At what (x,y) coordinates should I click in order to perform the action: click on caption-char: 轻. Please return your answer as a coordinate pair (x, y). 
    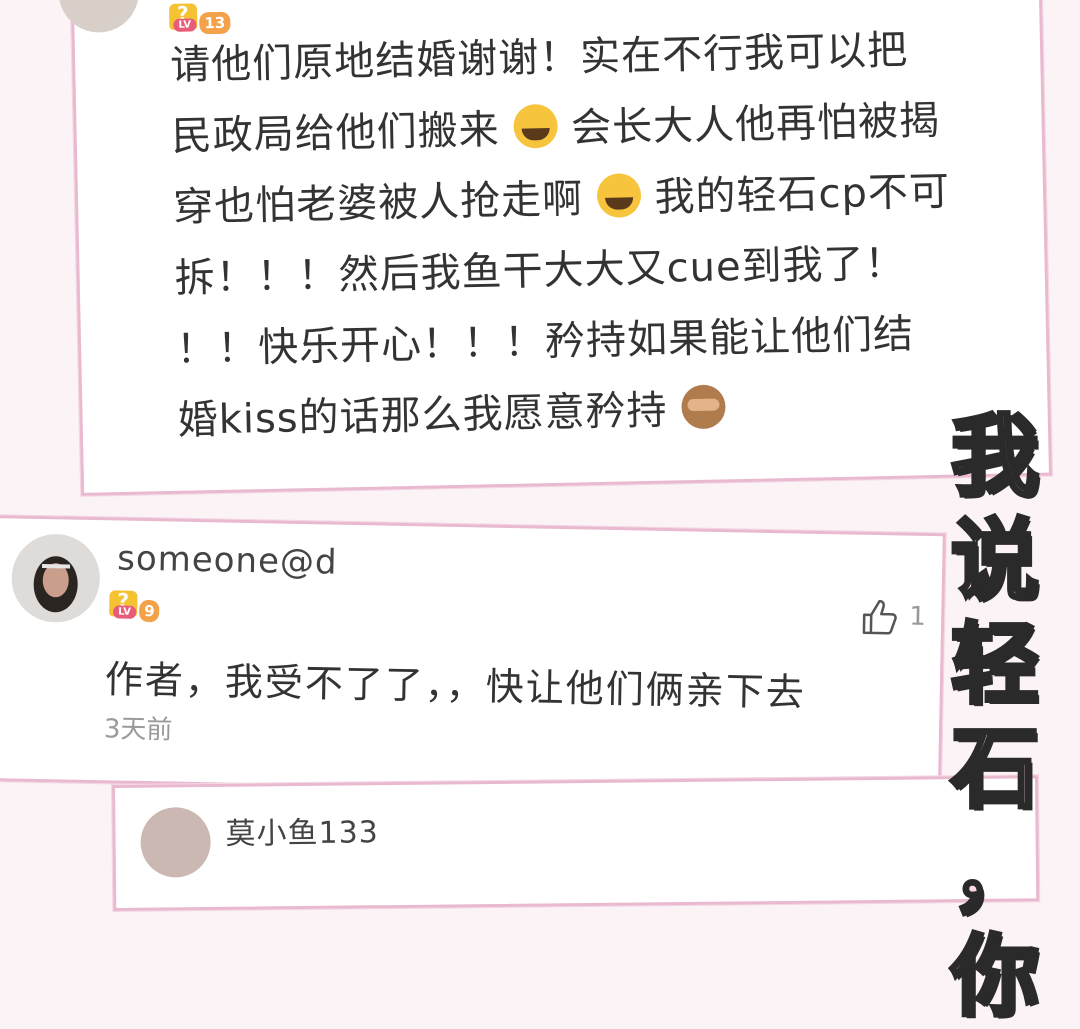
    Looking at the image, I should click on (995, 664).